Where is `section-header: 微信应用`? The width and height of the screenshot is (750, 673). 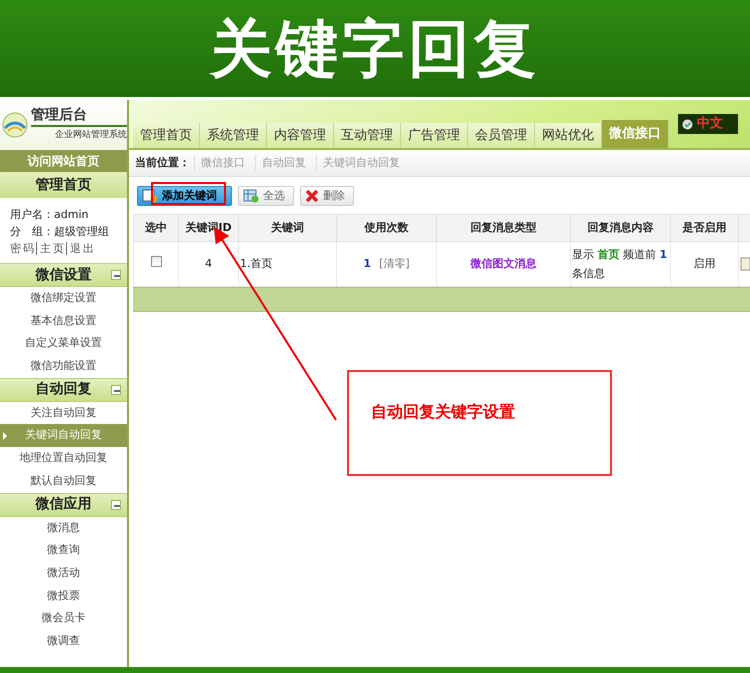
section-header: 微信应用 is located at coordinates (63, 504).